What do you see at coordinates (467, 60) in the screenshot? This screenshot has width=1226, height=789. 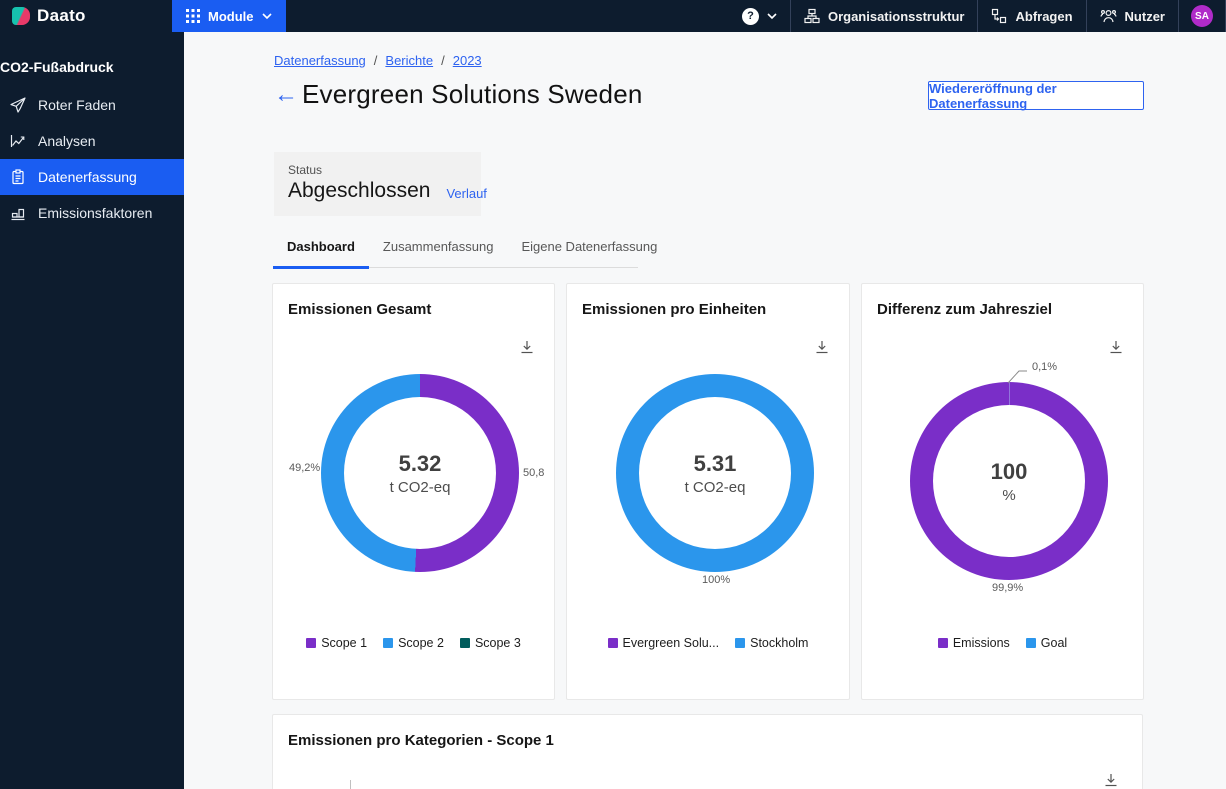 I see `breadcrumb-link-2023: 2023` at bounding box center [467, 60].